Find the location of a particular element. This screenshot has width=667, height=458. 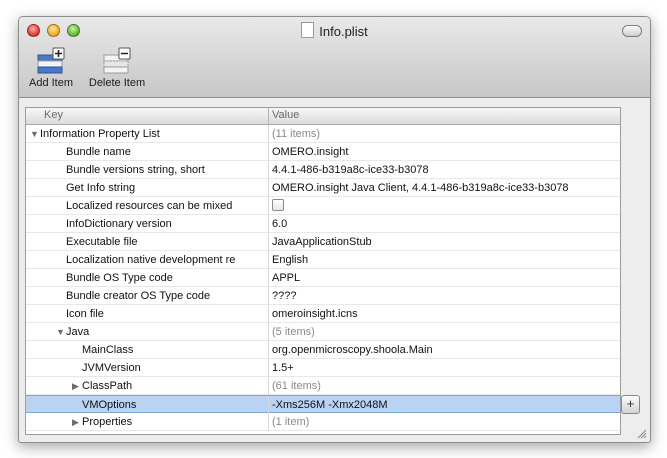

row-key: Java is located at coordinates (165, 332).